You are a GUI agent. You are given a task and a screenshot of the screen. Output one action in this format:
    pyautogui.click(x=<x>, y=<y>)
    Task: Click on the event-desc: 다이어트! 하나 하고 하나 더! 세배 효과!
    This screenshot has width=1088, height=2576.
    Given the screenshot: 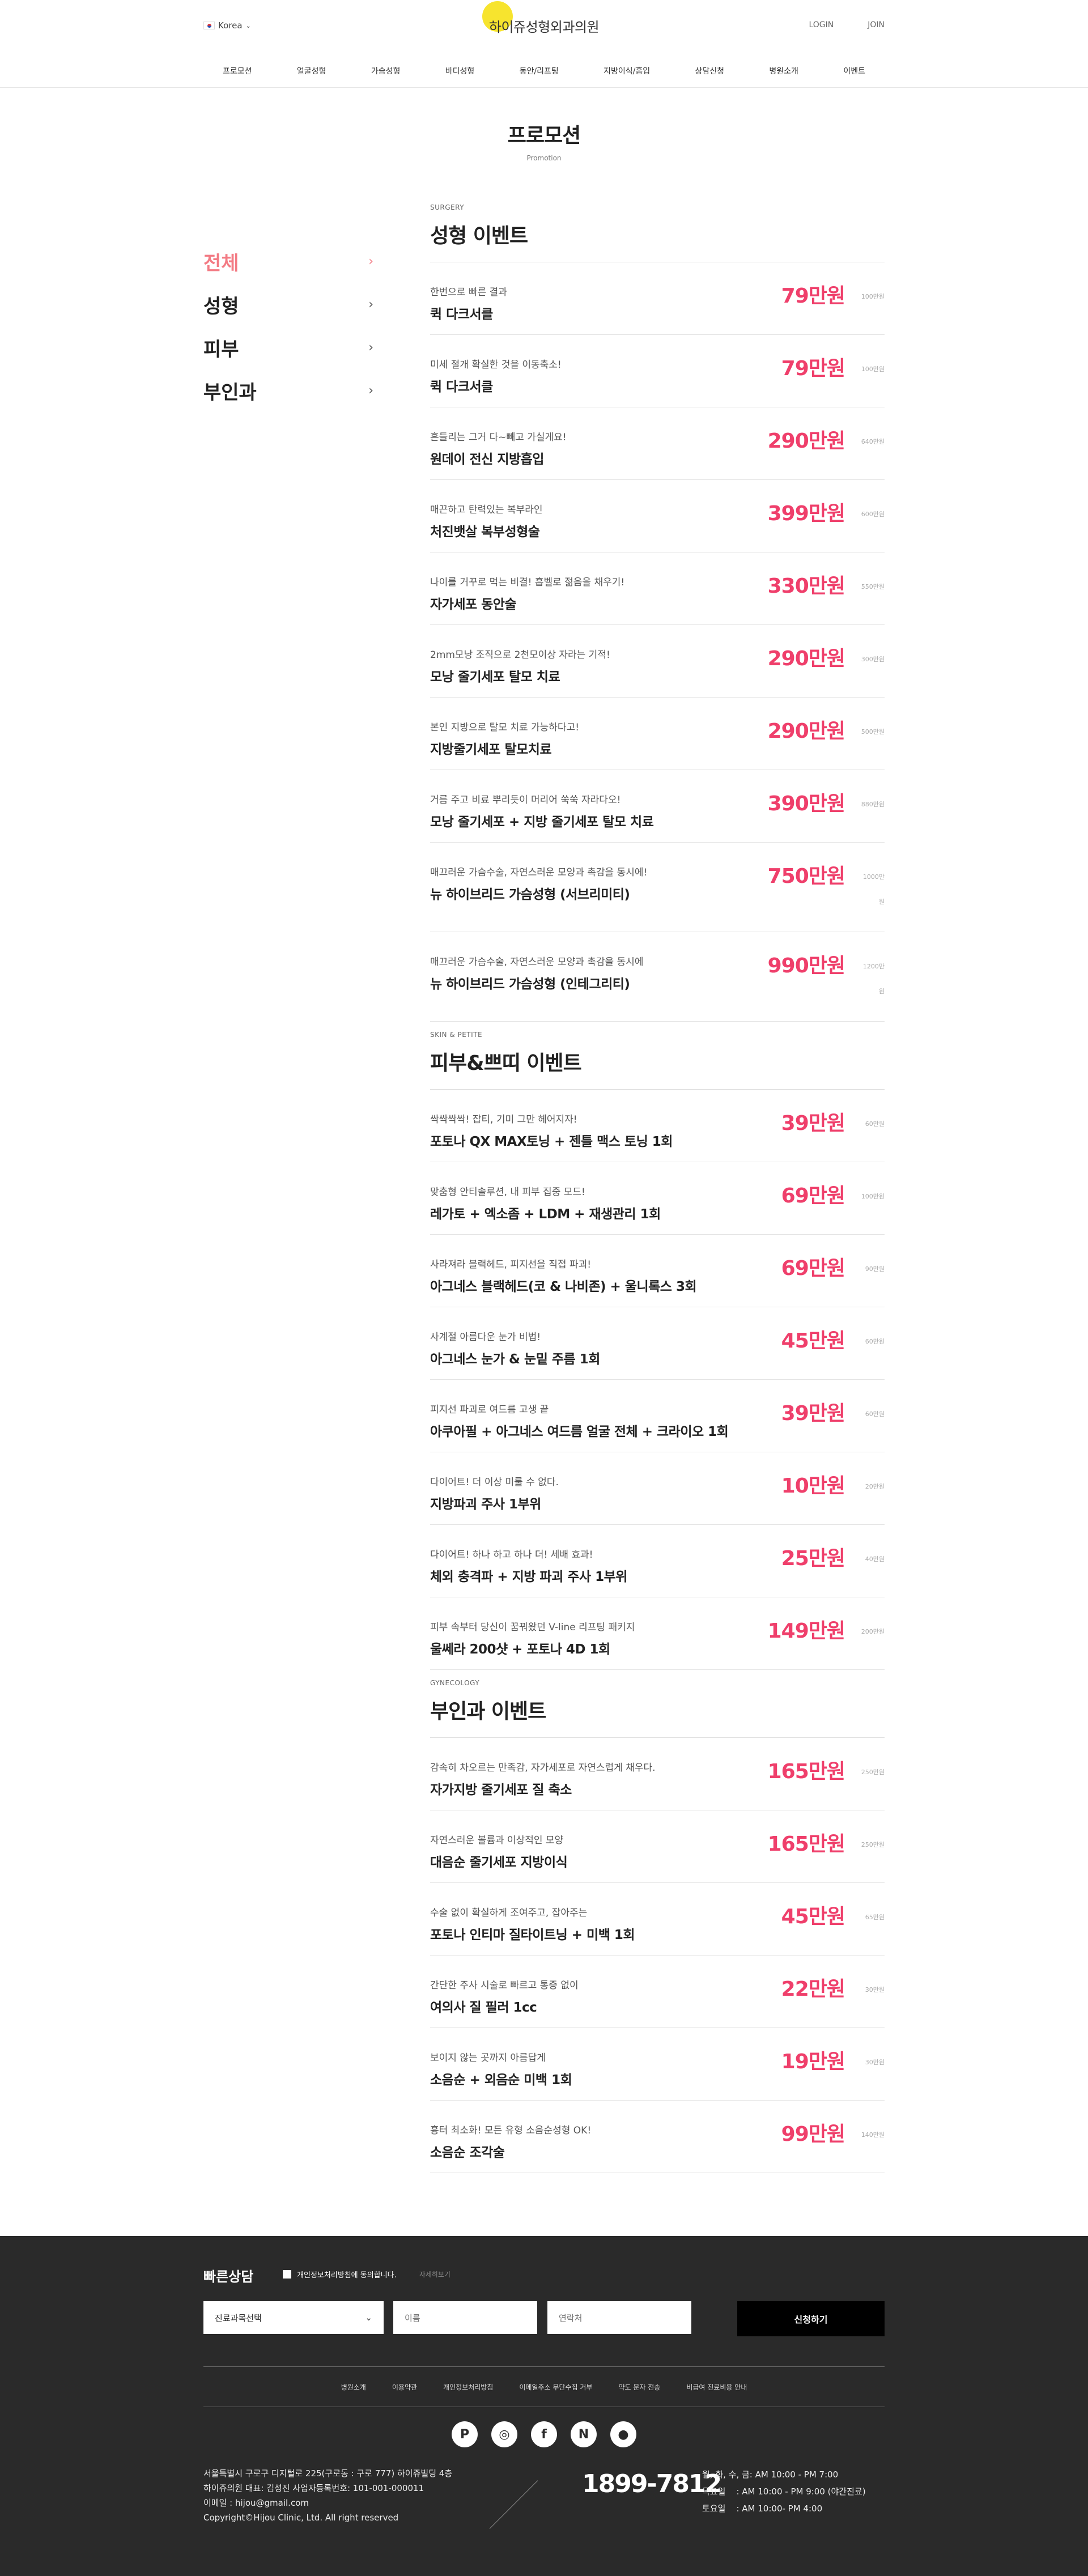 What is the action you would take?
    pyautogui.click(x=511, y=1555)
    